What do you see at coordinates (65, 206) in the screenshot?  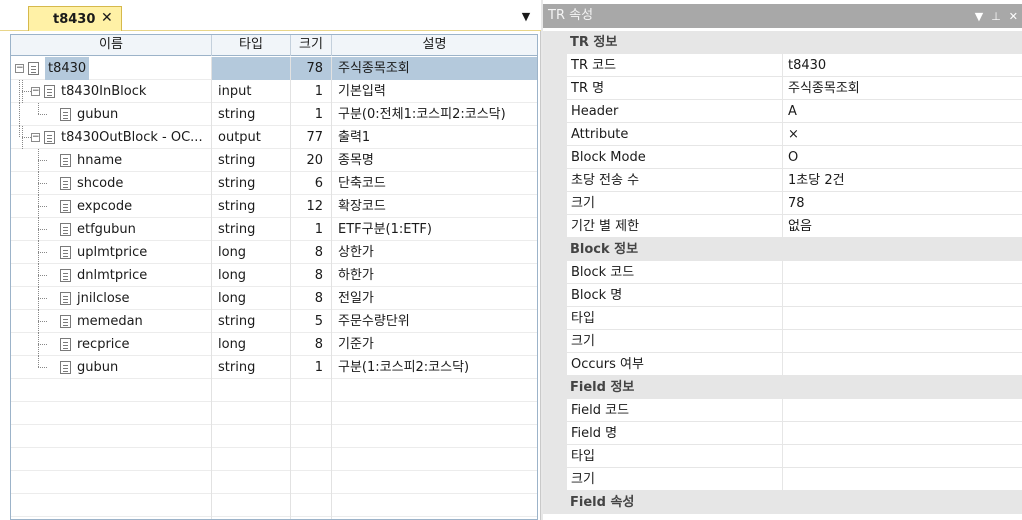 I see `document-icon` at bounding box center [65, 206].